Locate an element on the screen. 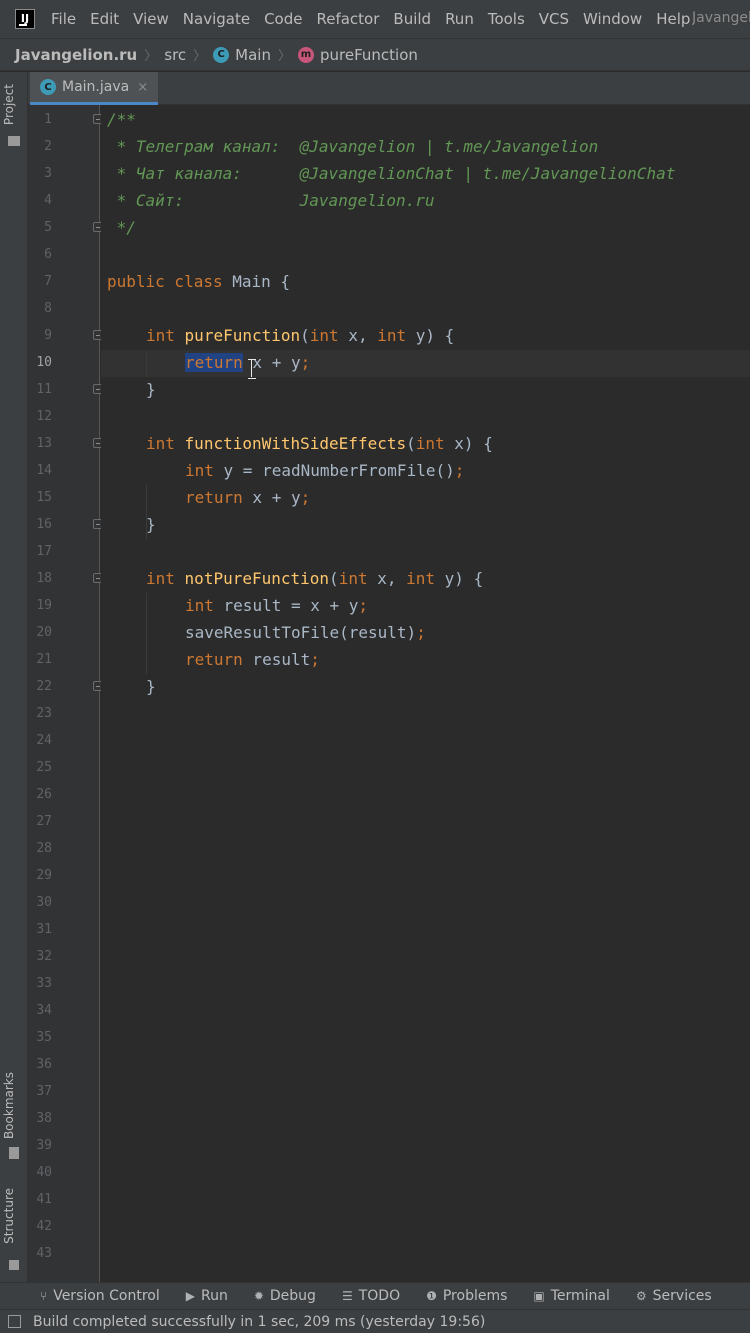  line-number: 23 is located at coordinates (44, 713).